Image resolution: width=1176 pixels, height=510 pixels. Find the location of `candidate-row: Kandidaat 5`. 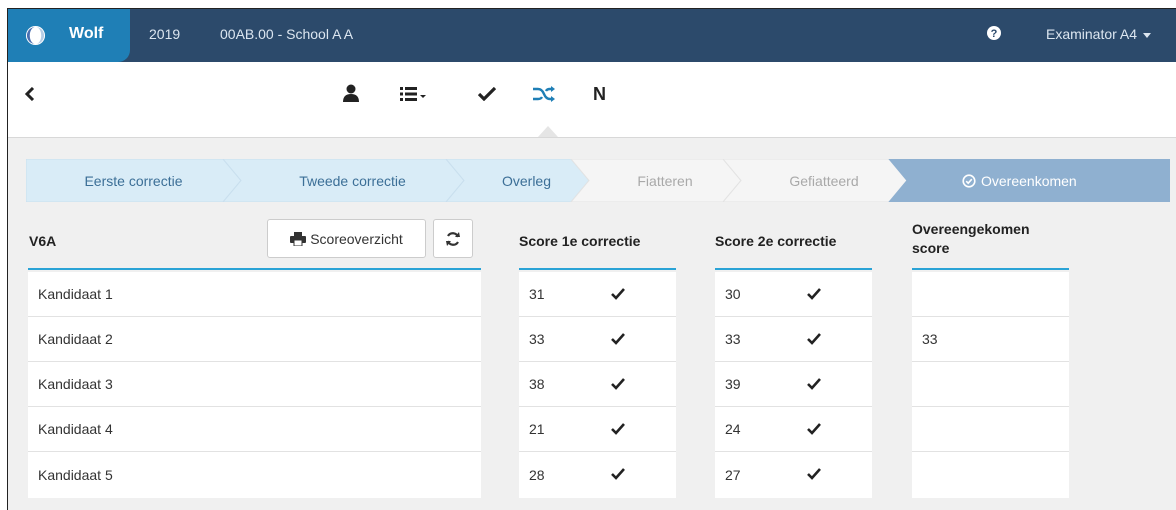

candidate-row: Kandidaat 5 is located at coordinates (254, 474).